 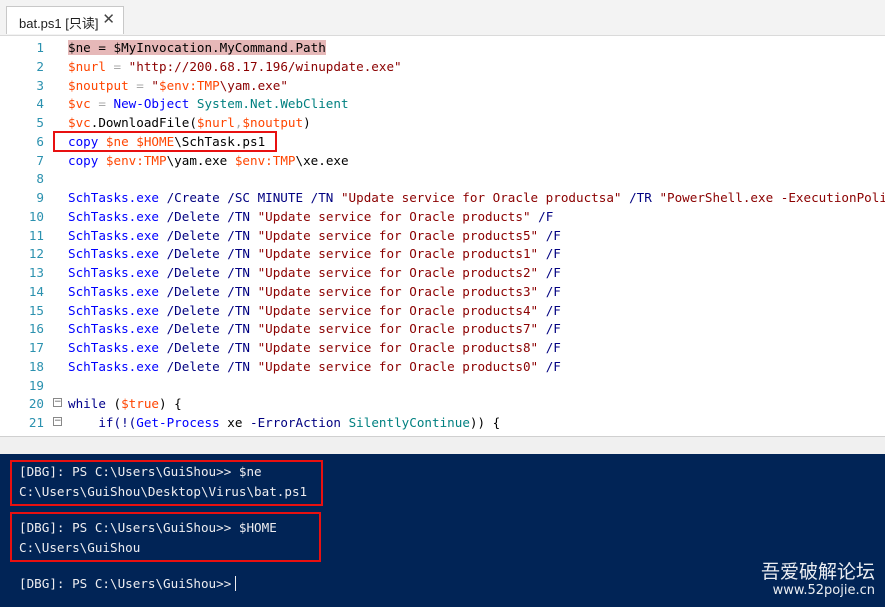 I want to click on line-number: 1, so click(x=40, y=47).